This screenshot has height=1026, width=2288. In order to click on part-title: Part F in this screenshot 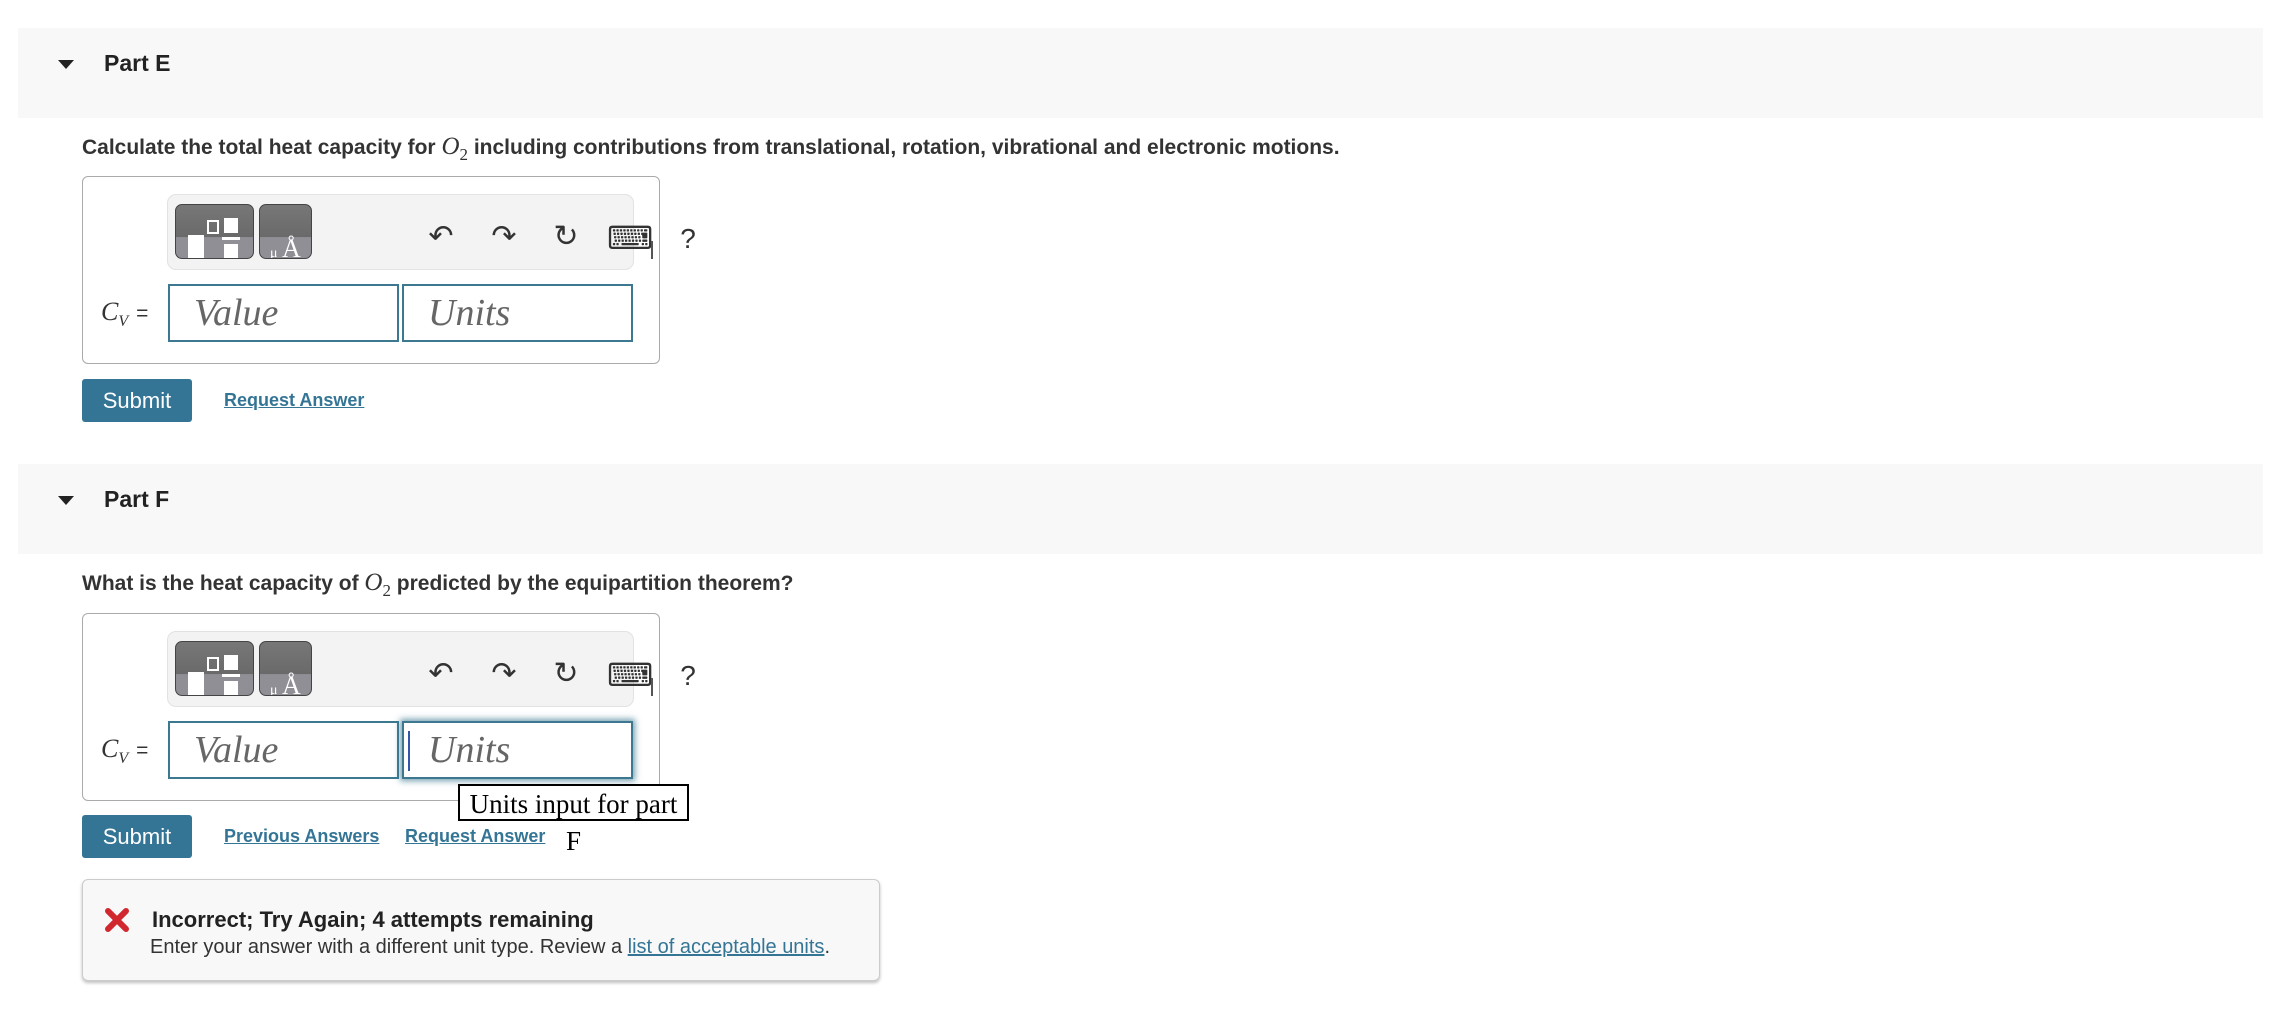, I will do `click(137, 499)`.